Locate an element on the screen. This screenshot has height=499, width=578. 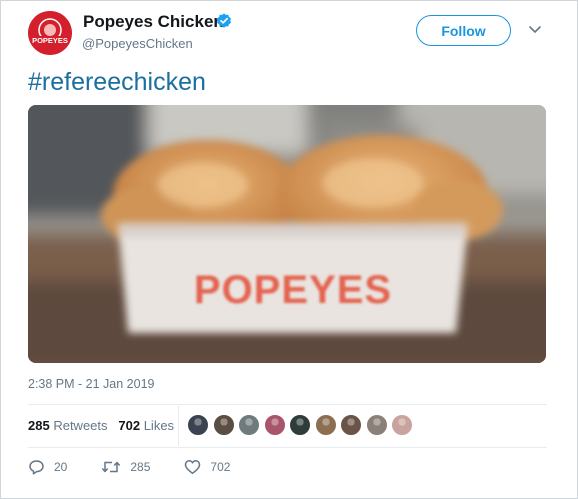
follow-button: Follow is located at coordinates (463, 30).